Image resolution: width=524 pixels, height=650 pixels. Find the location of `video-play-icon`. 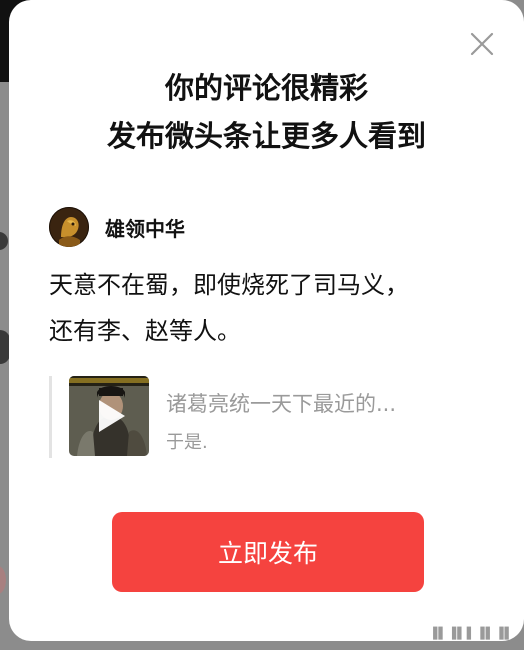

video-play-icon is located at coordinates (112, 416).